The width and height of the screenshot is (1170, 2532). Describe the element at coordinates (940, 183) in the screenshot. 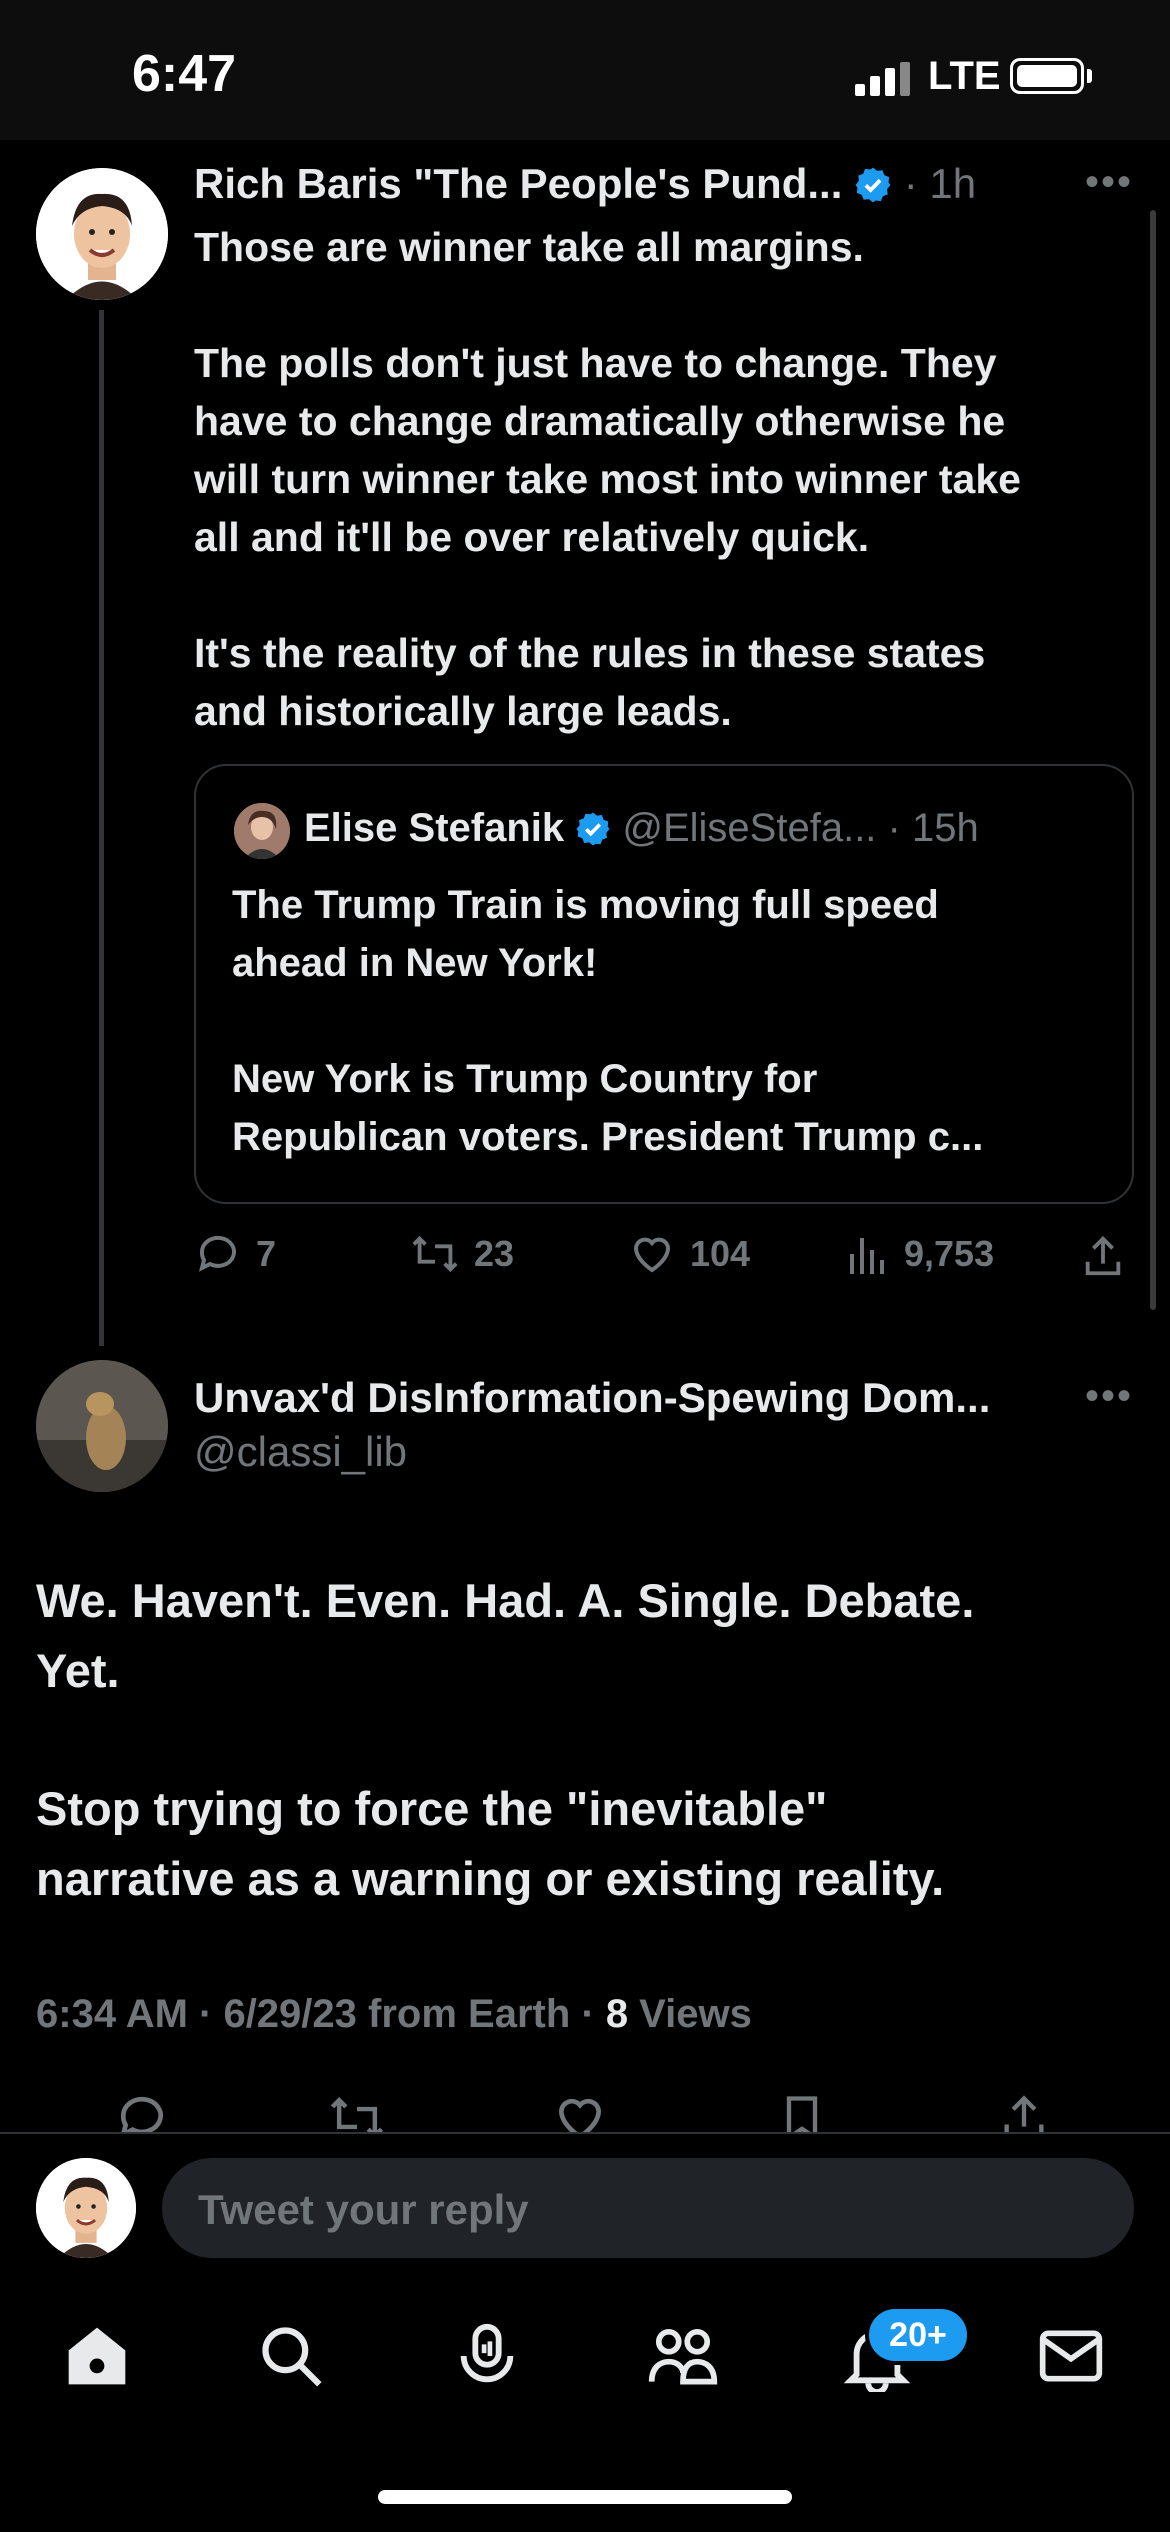

I see `post1-time: · 1h` at that location.